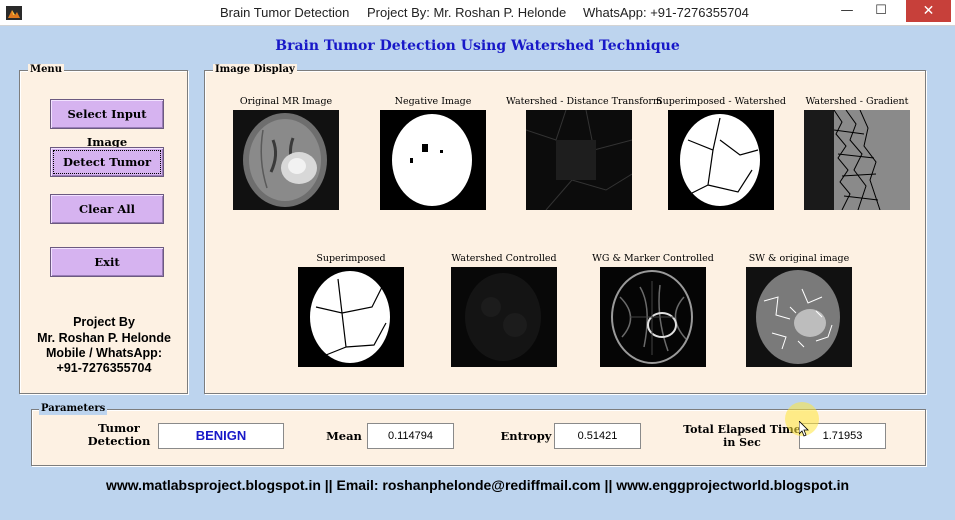  I want to click on tumor-detection-label: Tumor Detection, so click(119, 435).